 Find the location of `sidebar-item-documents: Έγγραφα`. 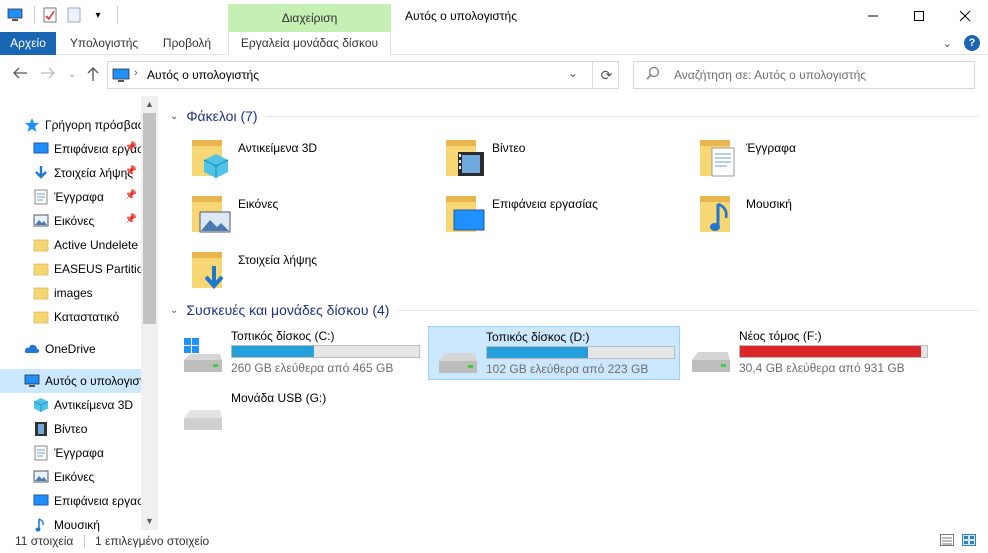

sidebar-item-documents: Έγγραφα is located at coordinates (87, 453).